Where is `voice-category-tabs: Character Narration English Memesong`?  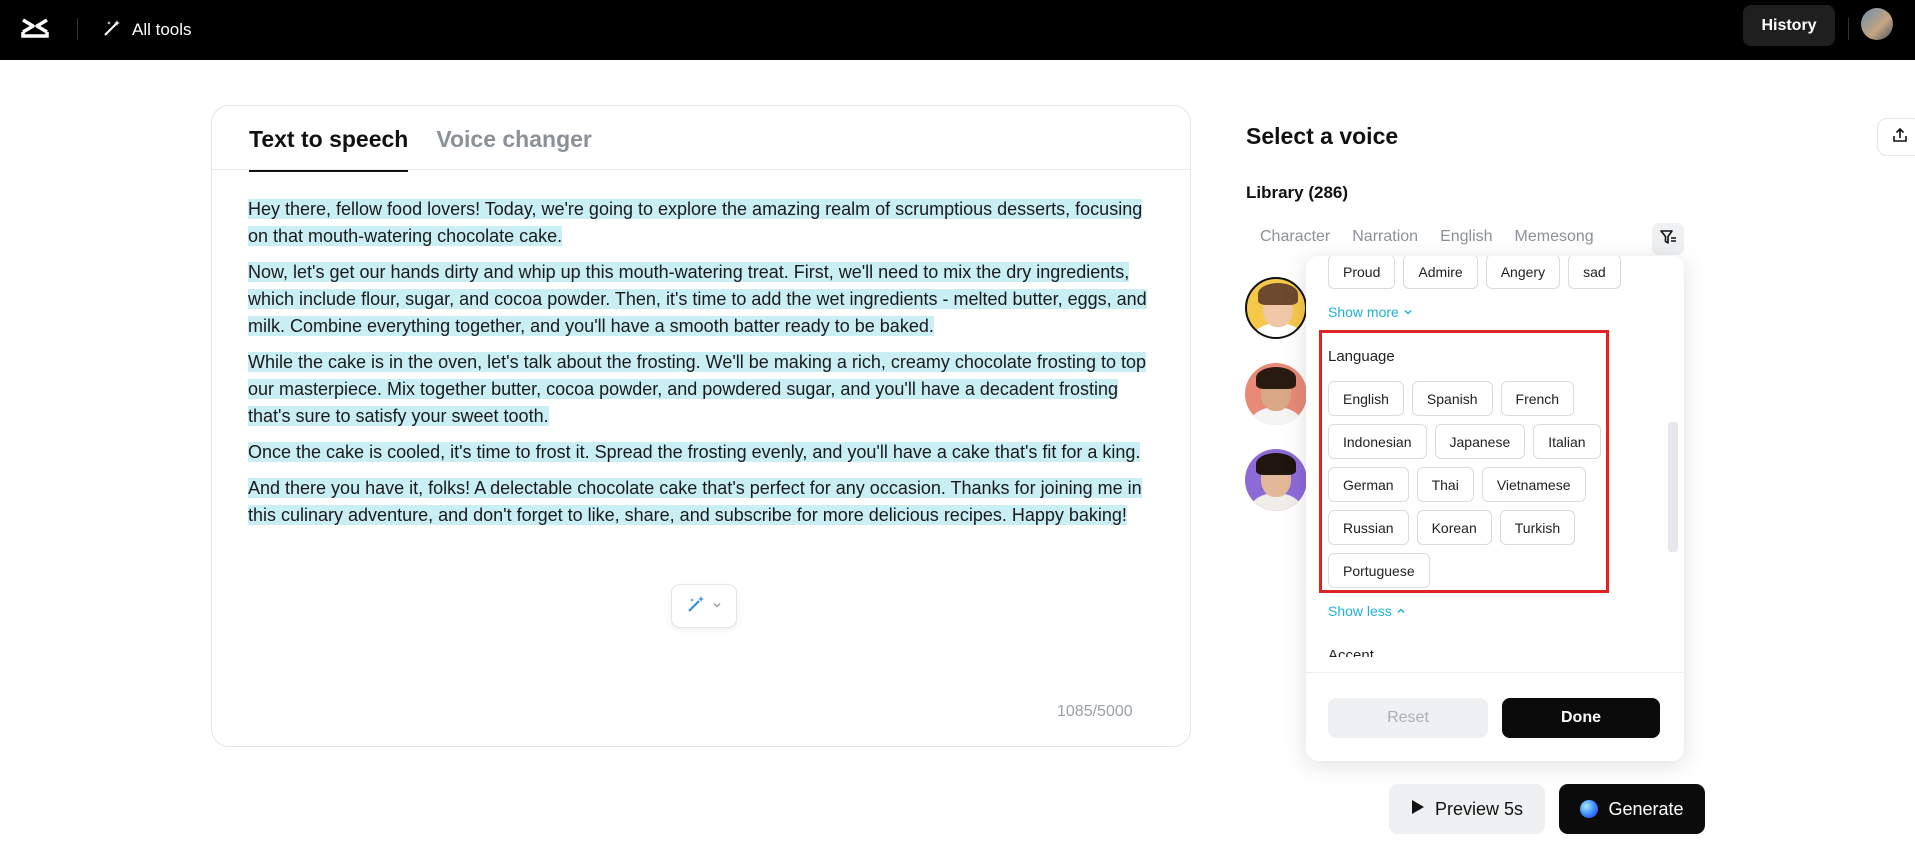
voice-category-tabs: Character Narration English Memesong is located at coordinates (1438, 237).